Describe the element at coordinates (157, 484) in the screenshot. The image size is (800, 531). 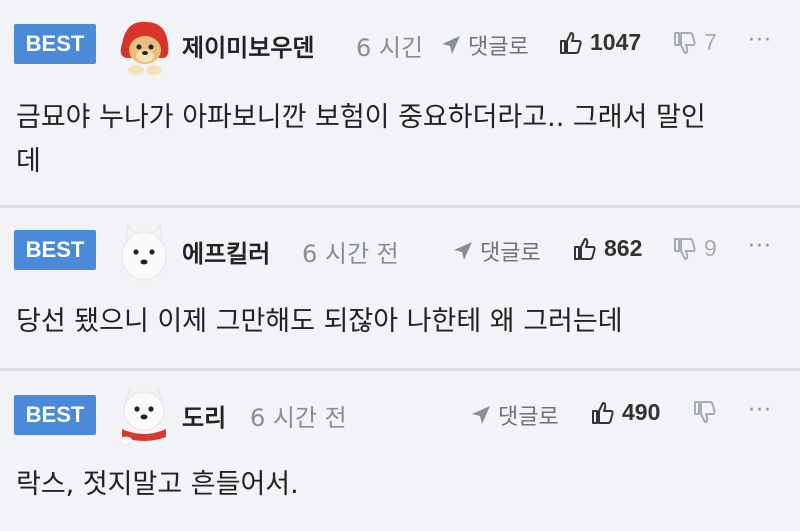
I see `comment-text-line: 락스, 젓지말고 흔들어서.` at that location.